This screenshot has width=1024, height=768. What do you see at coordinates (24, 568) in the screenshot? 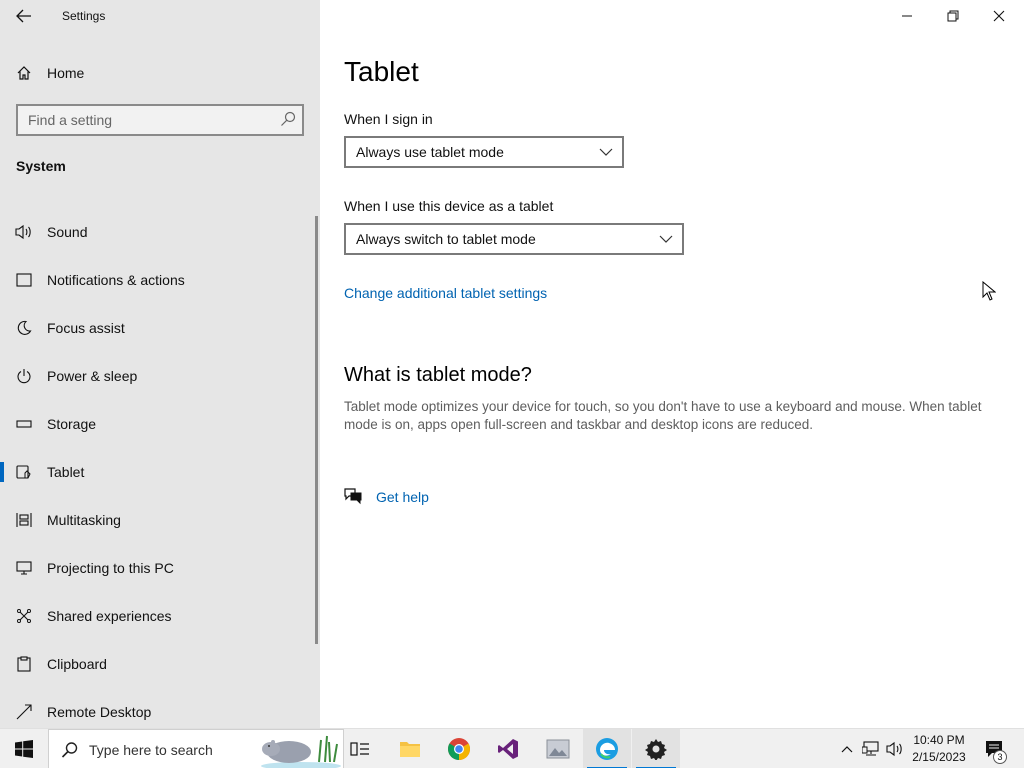
I see `projecting-icon` at bounding box center [24, 568].